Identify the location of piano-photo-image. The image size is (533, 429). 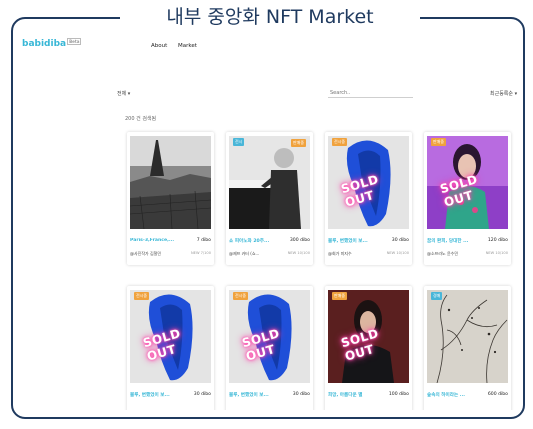
(269, 182).